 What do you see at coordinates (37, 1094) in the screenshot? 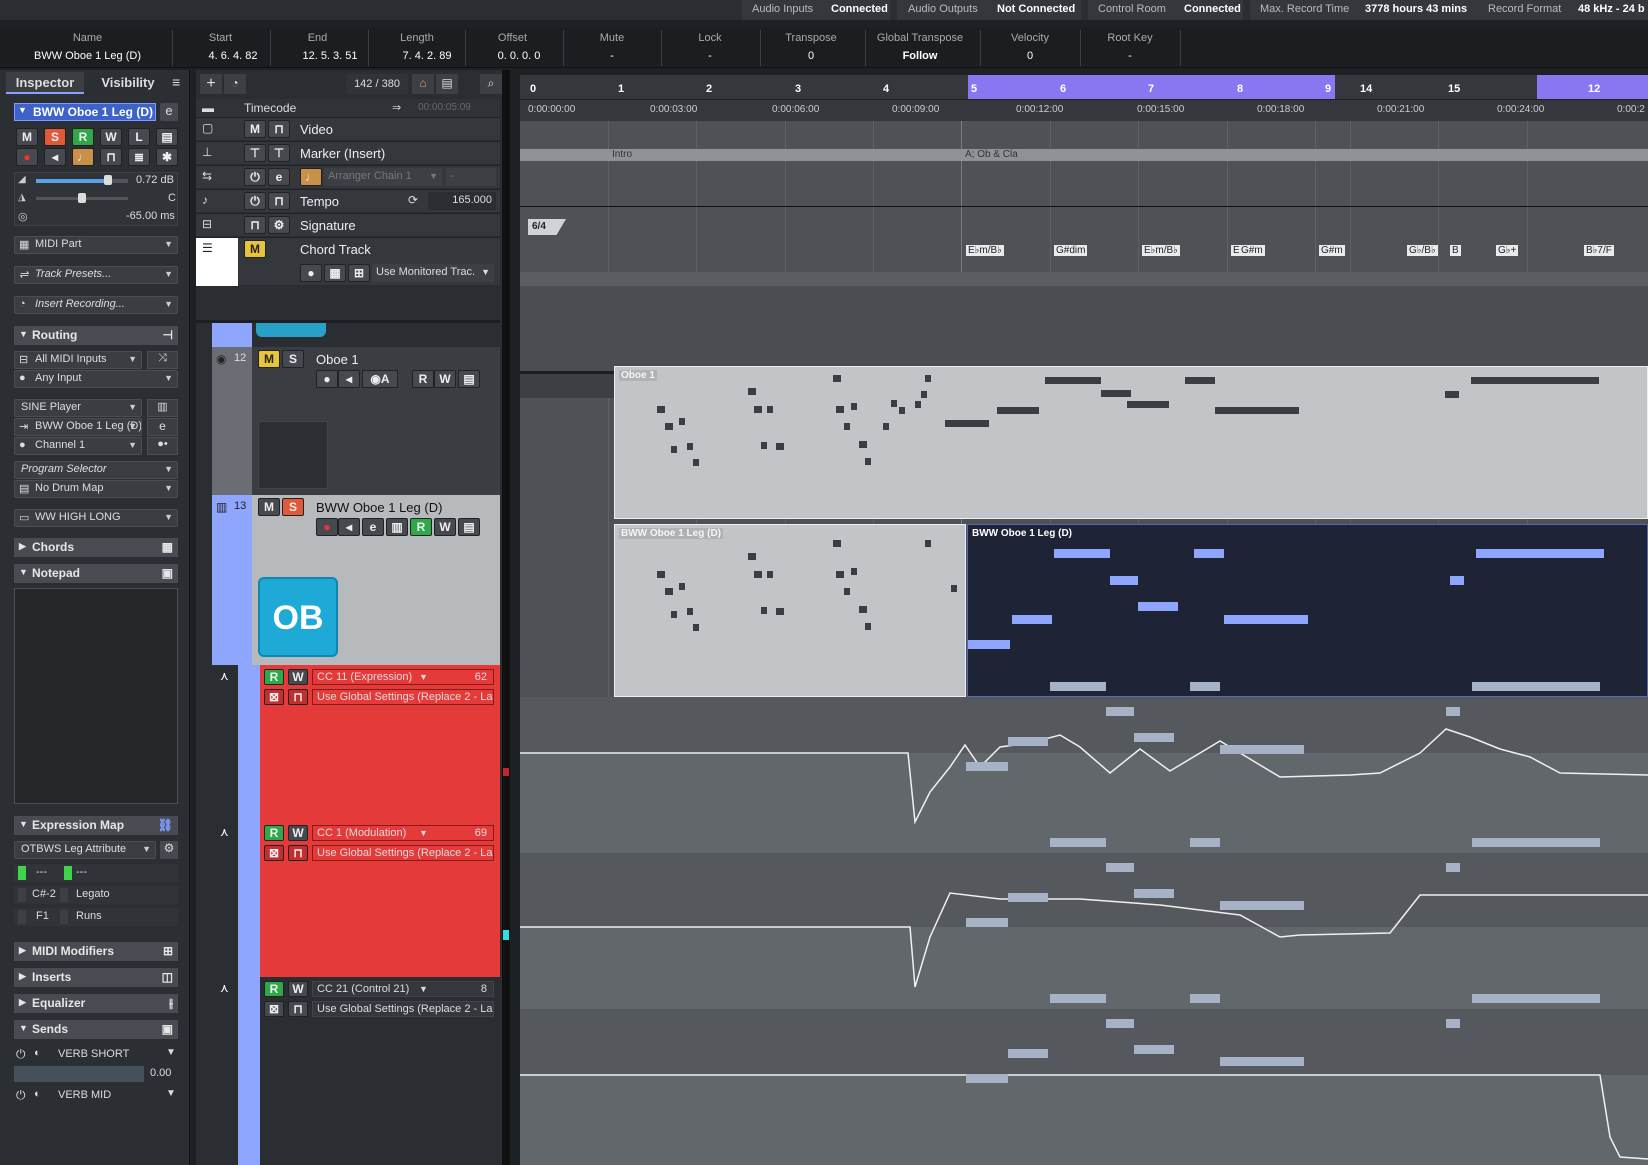
I see `send2-prefader-icon: ◐` at bounding box center [37, 1094].